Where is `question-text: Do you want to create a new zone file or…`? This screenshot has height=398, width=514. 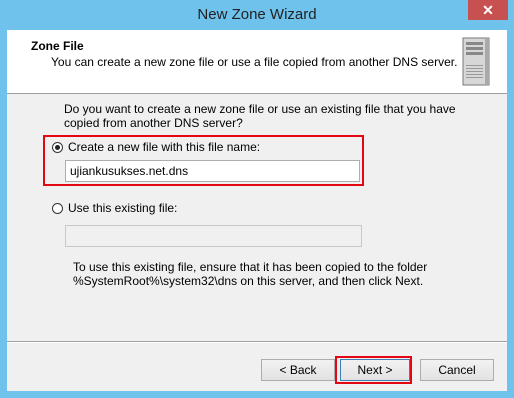
question-text: Do you want to create a new zone file or… is located at coordinates (260, 116).